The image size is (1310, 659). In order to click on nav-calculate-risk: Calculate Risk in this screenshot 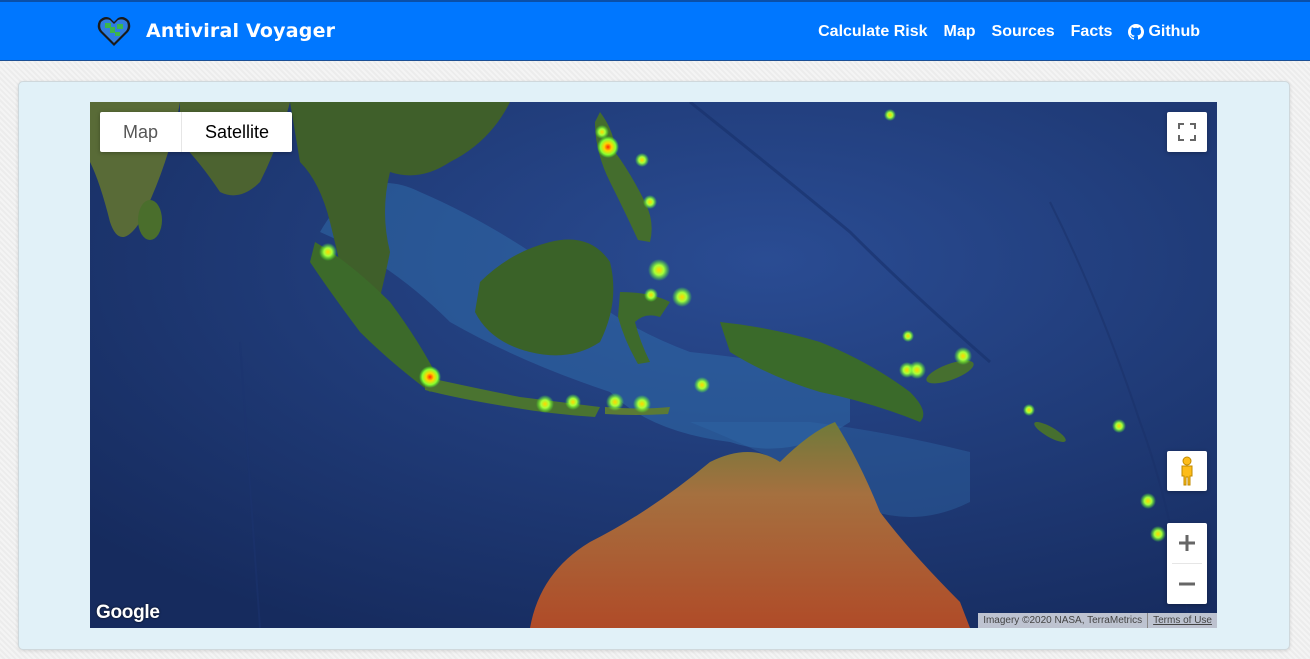, I will do `click(872, 32)`.